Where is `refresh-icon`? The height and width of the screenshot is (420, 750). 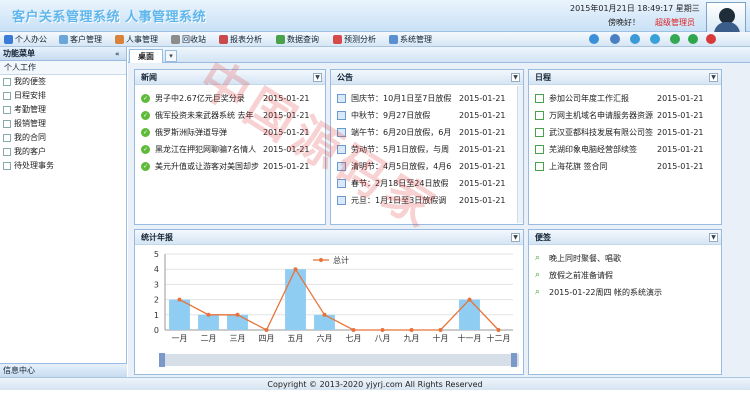 refresh-icon is located at coordinates (675, 39).